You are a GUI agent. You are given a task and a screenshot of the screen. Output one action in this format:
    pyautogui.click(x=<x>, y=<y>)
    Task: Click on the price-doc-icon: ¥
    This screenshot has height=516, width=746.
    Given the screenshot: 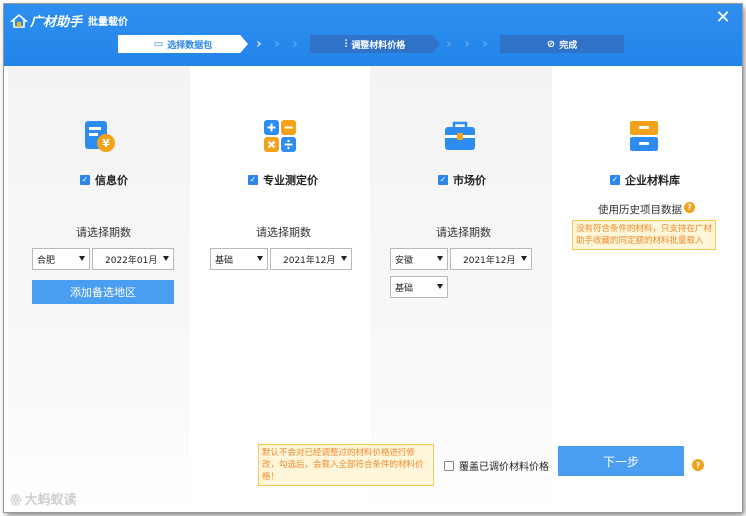 What is the action you would take?
    pyautogui.click(x=100, y=136)
    